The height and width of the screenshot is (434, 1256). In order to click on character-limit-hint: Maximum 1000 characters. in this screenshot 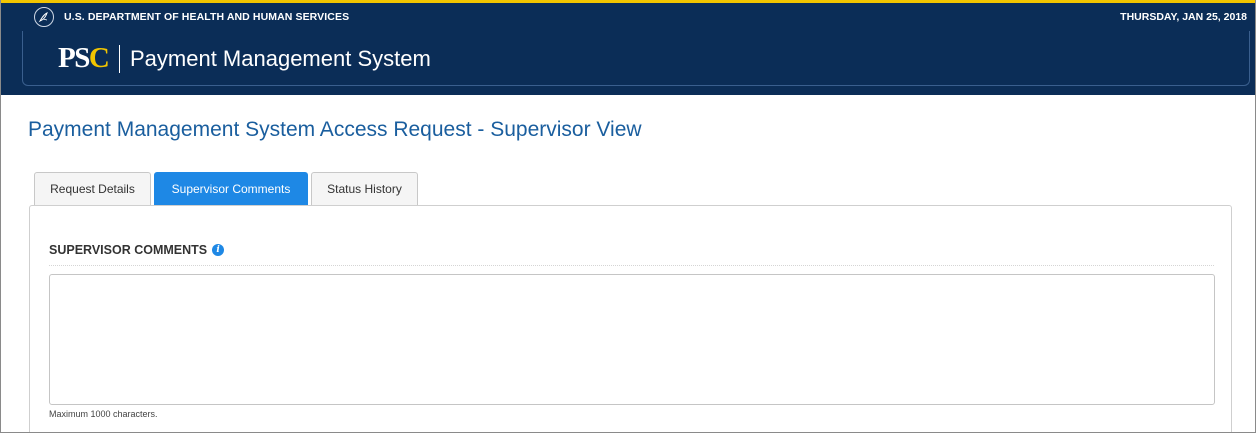, I will do `click(103, 414)`.